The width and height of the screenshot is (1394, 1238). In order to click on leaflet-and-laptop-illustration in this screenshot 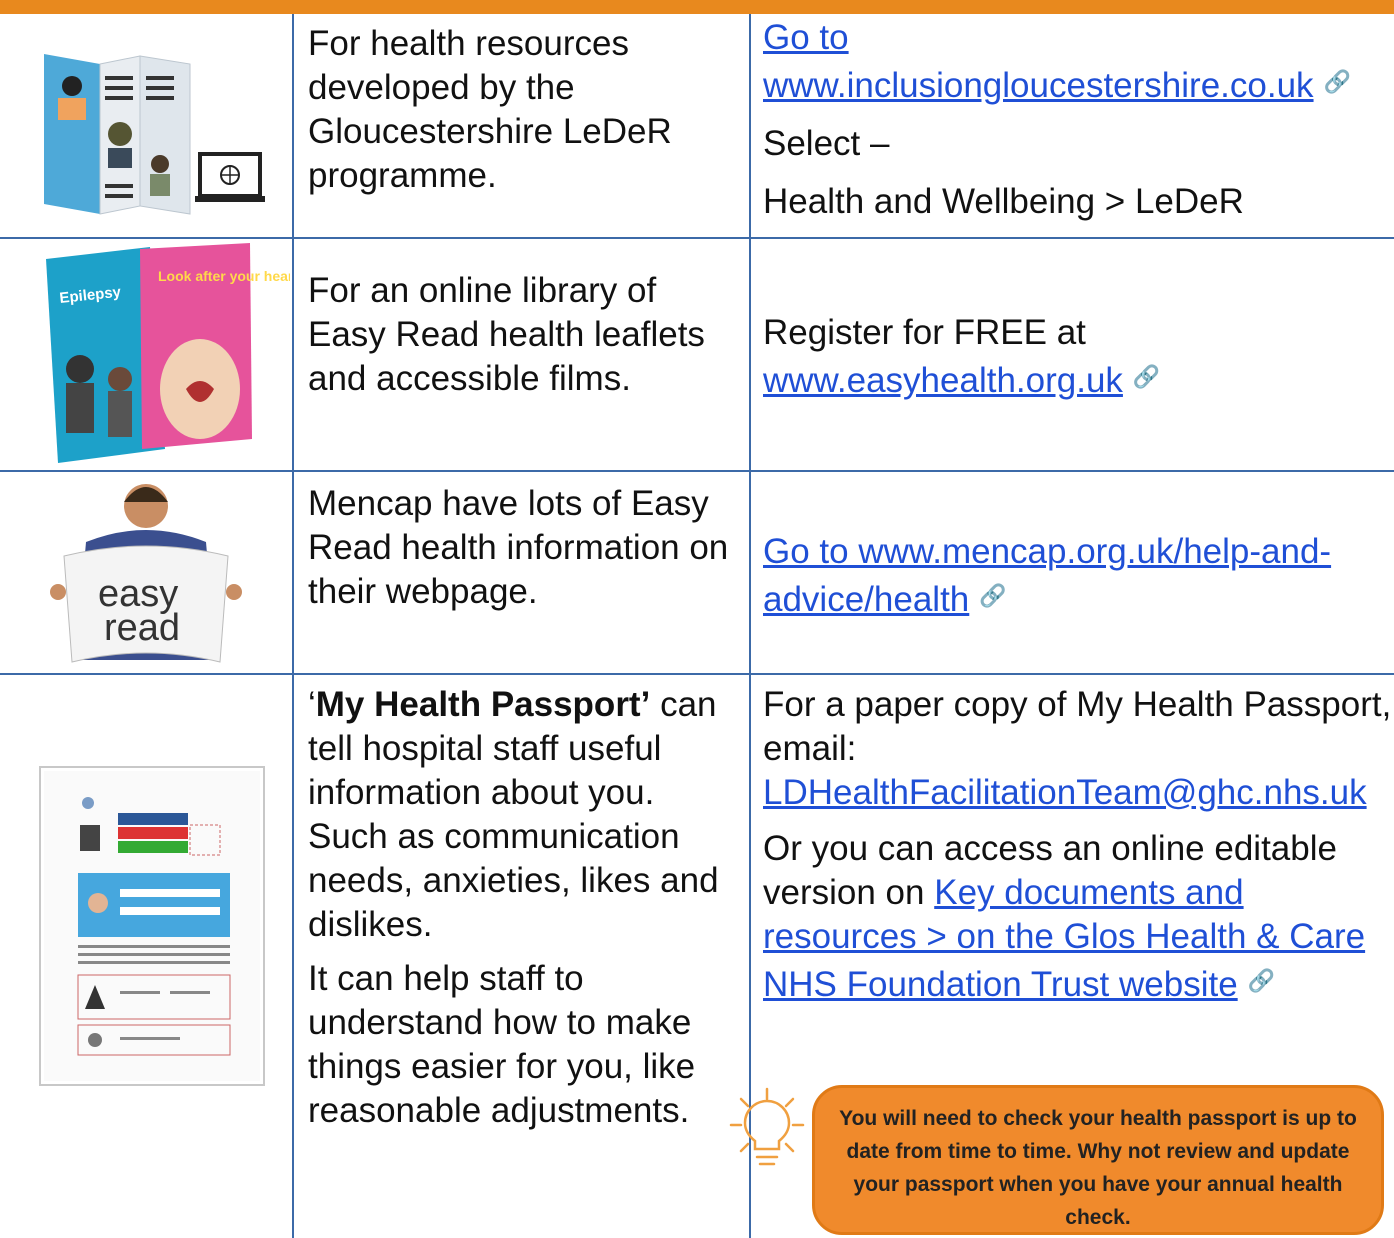, I will do `click(146, 125)`.